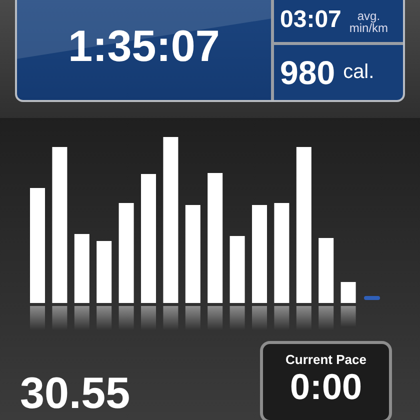  What do you see at coordinates (326, 359) in the screenshot?
I see `current-pace-label: Current Pace` at bounding box center [326, 359].